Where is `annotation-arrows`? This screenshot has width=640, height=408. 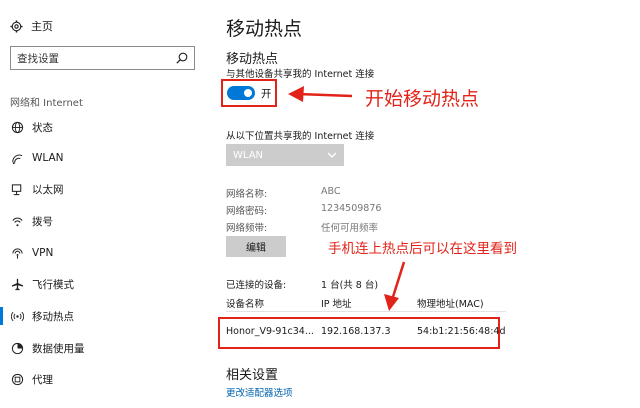 annotation-arrows is located at coordinates (347, 198).